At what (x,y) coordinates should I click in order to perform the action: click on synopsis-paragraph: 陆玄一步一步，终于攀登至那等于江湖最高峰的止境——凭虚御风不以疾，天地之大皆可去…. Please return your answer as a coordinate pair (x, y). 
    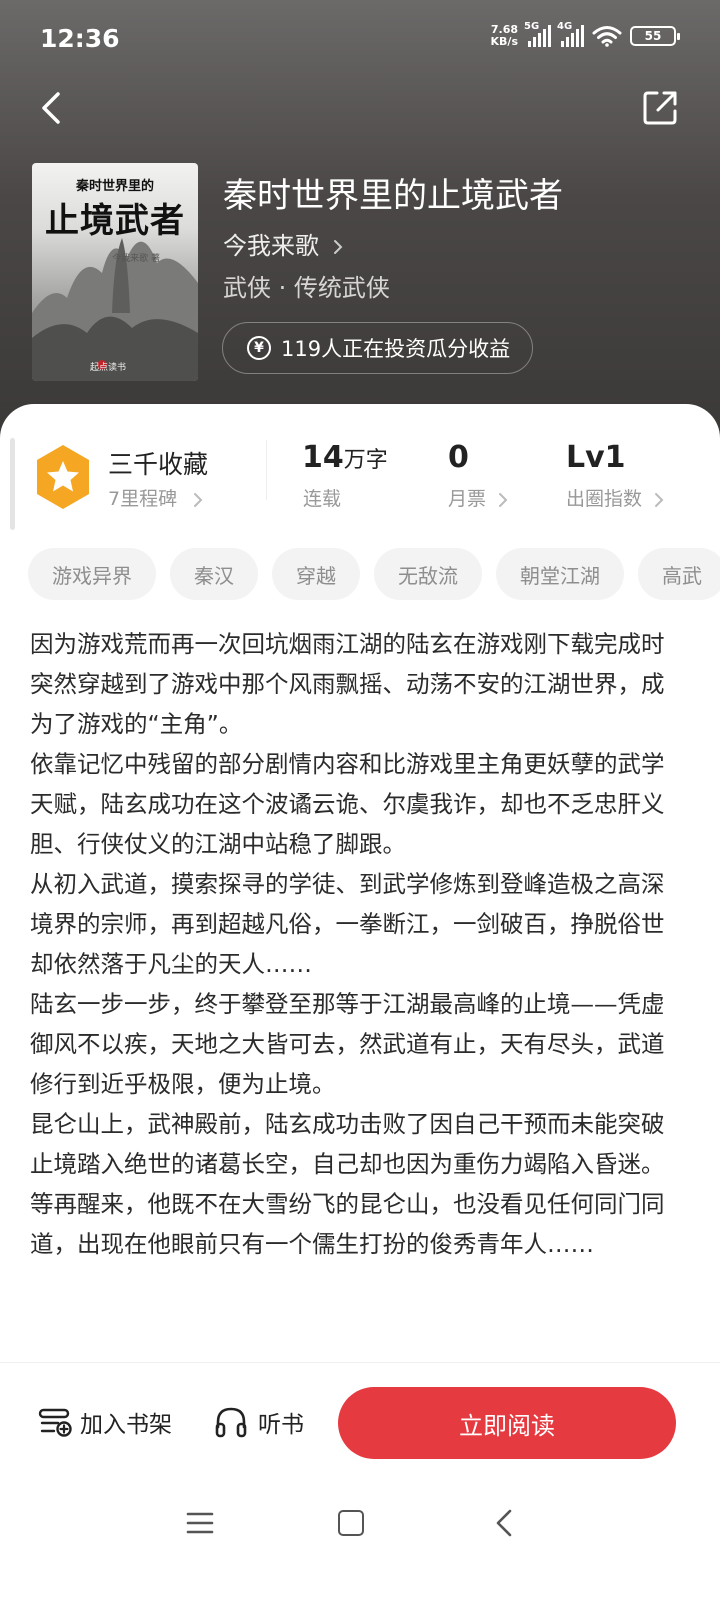
    Looking at the image, I should click on (347, 1044).